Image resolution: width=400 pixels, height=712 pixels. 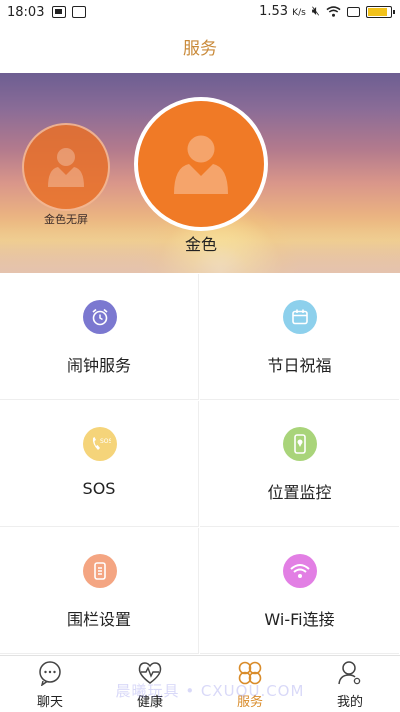 What do you see at coordinates (353, 11) in the screenshot?
I see `screen-icon` at bounding box center [353, 11].